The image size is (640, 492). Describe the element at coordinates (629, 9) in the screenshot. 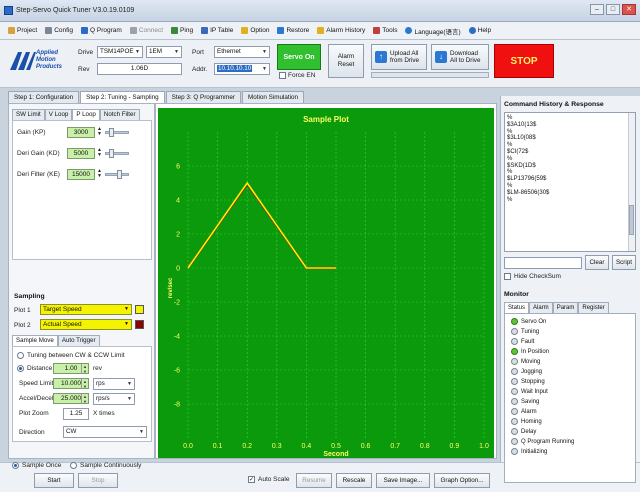

I see `close-button: ✕` at that location.